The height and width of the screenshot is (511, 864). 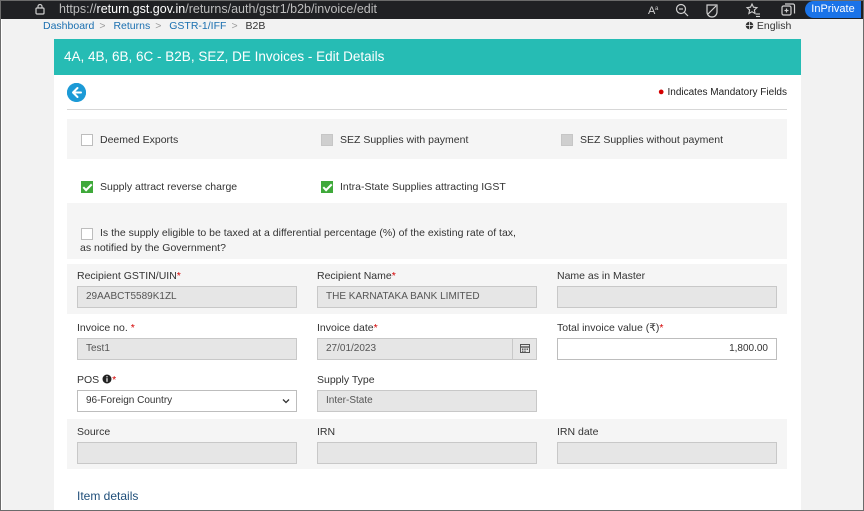 What do you see at coordinates (326, 432) in the screenshot?
I see `irn-label: IRN` at bounding box center [326, 432].